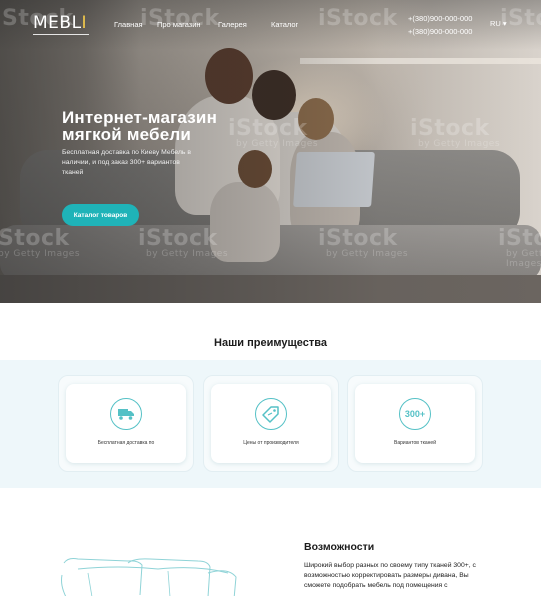 This screenshot has height=596, width=541. I want to click on site-logo: MEBLI, so click(60, 23).